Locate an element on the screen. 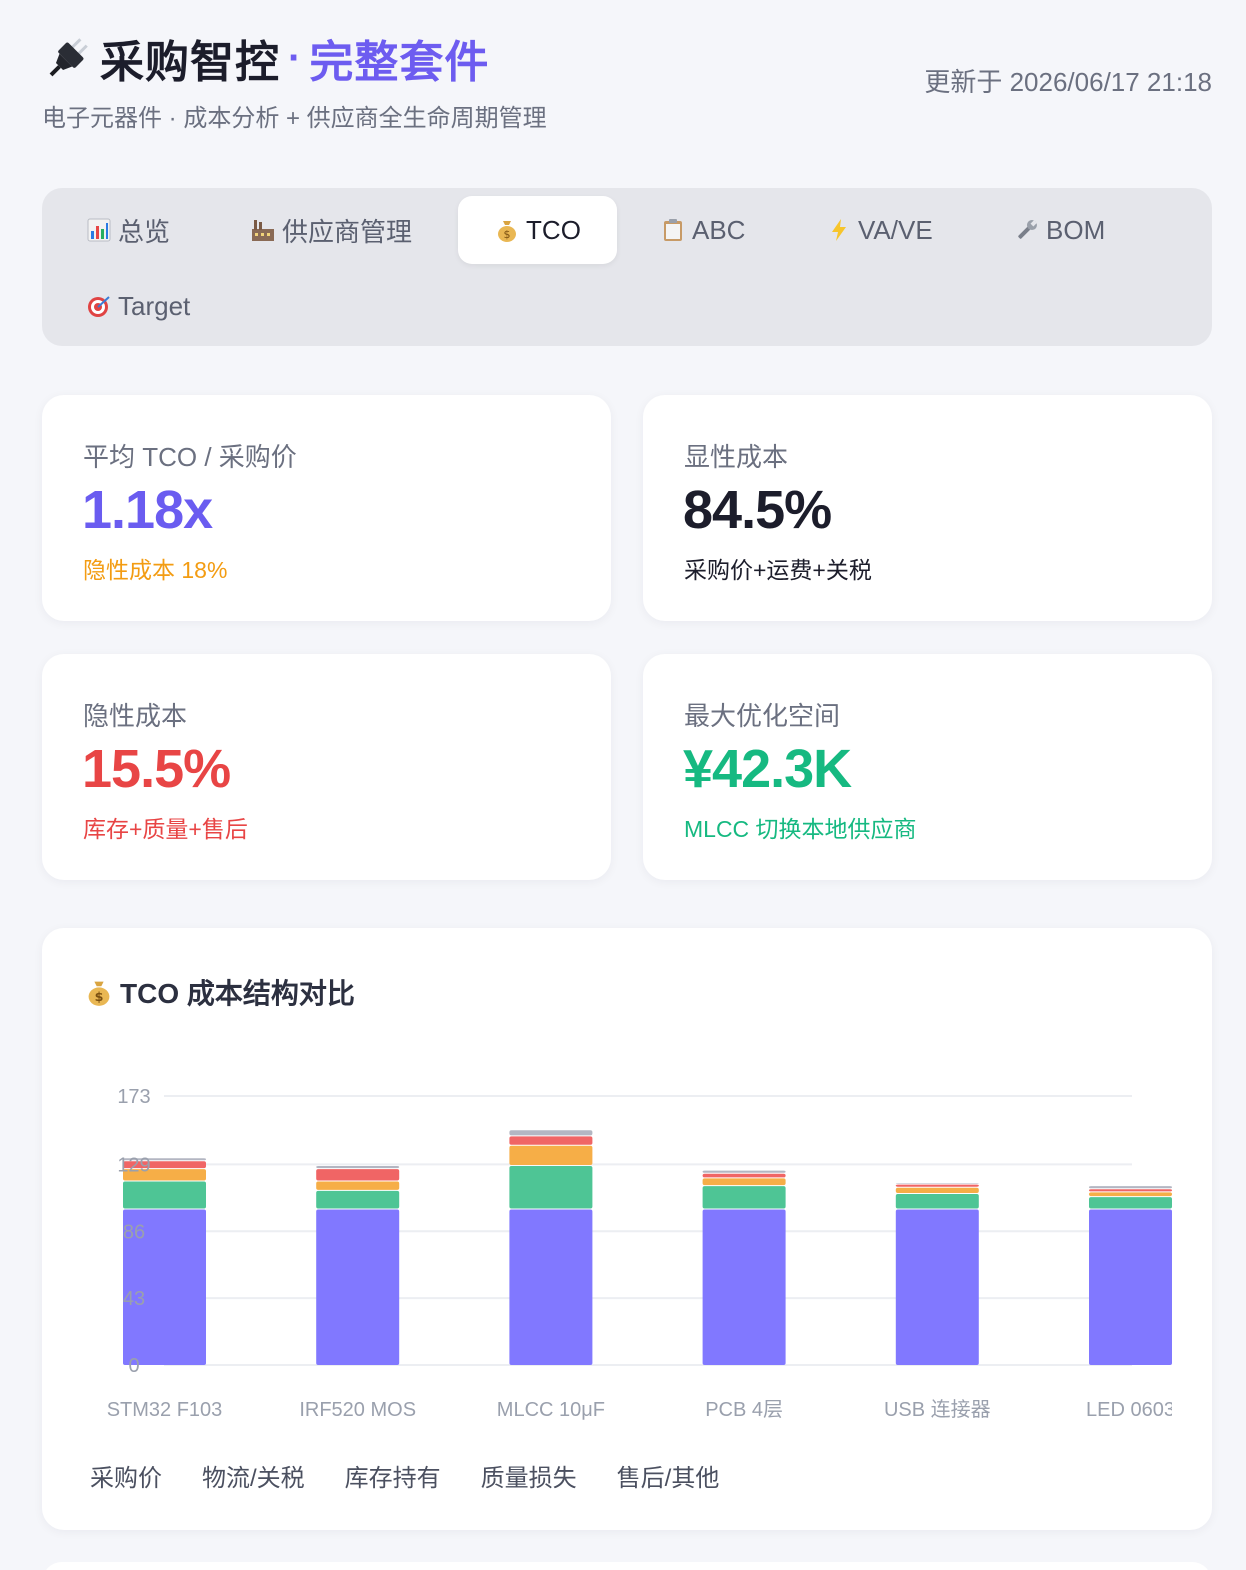 This screenshot has width=1246, height=1570. legend-item-aftersales: 售后/其他 is located at coordinates (668, 1475).